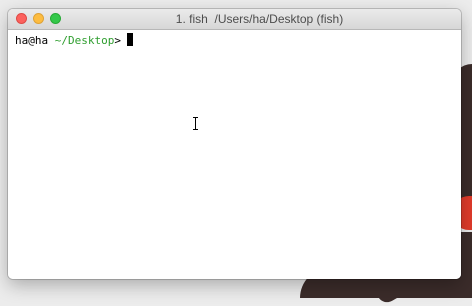 Image resolution: width=472 pixels, height=306 pixels. I want to click on maximize-window-button, so click(55, 18).